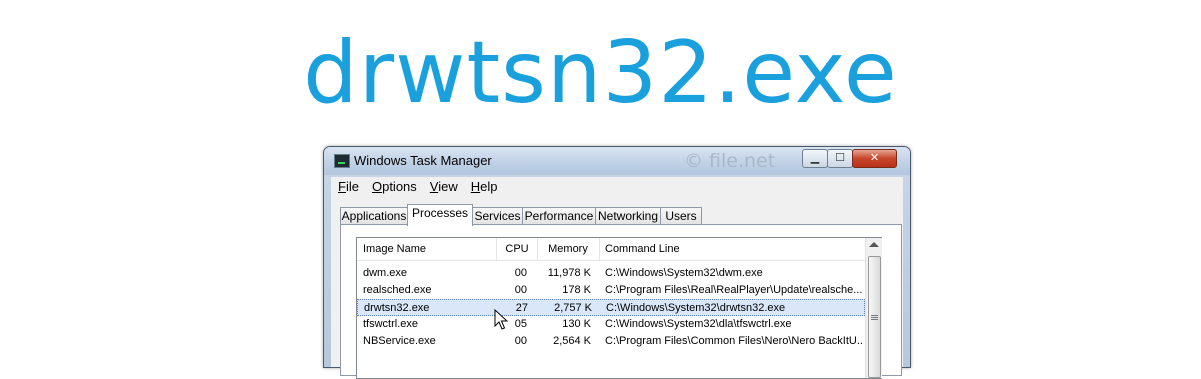 This screenshot has width=1201, height=379. I want to click on tab-processes: Processes, so click(440, 215).